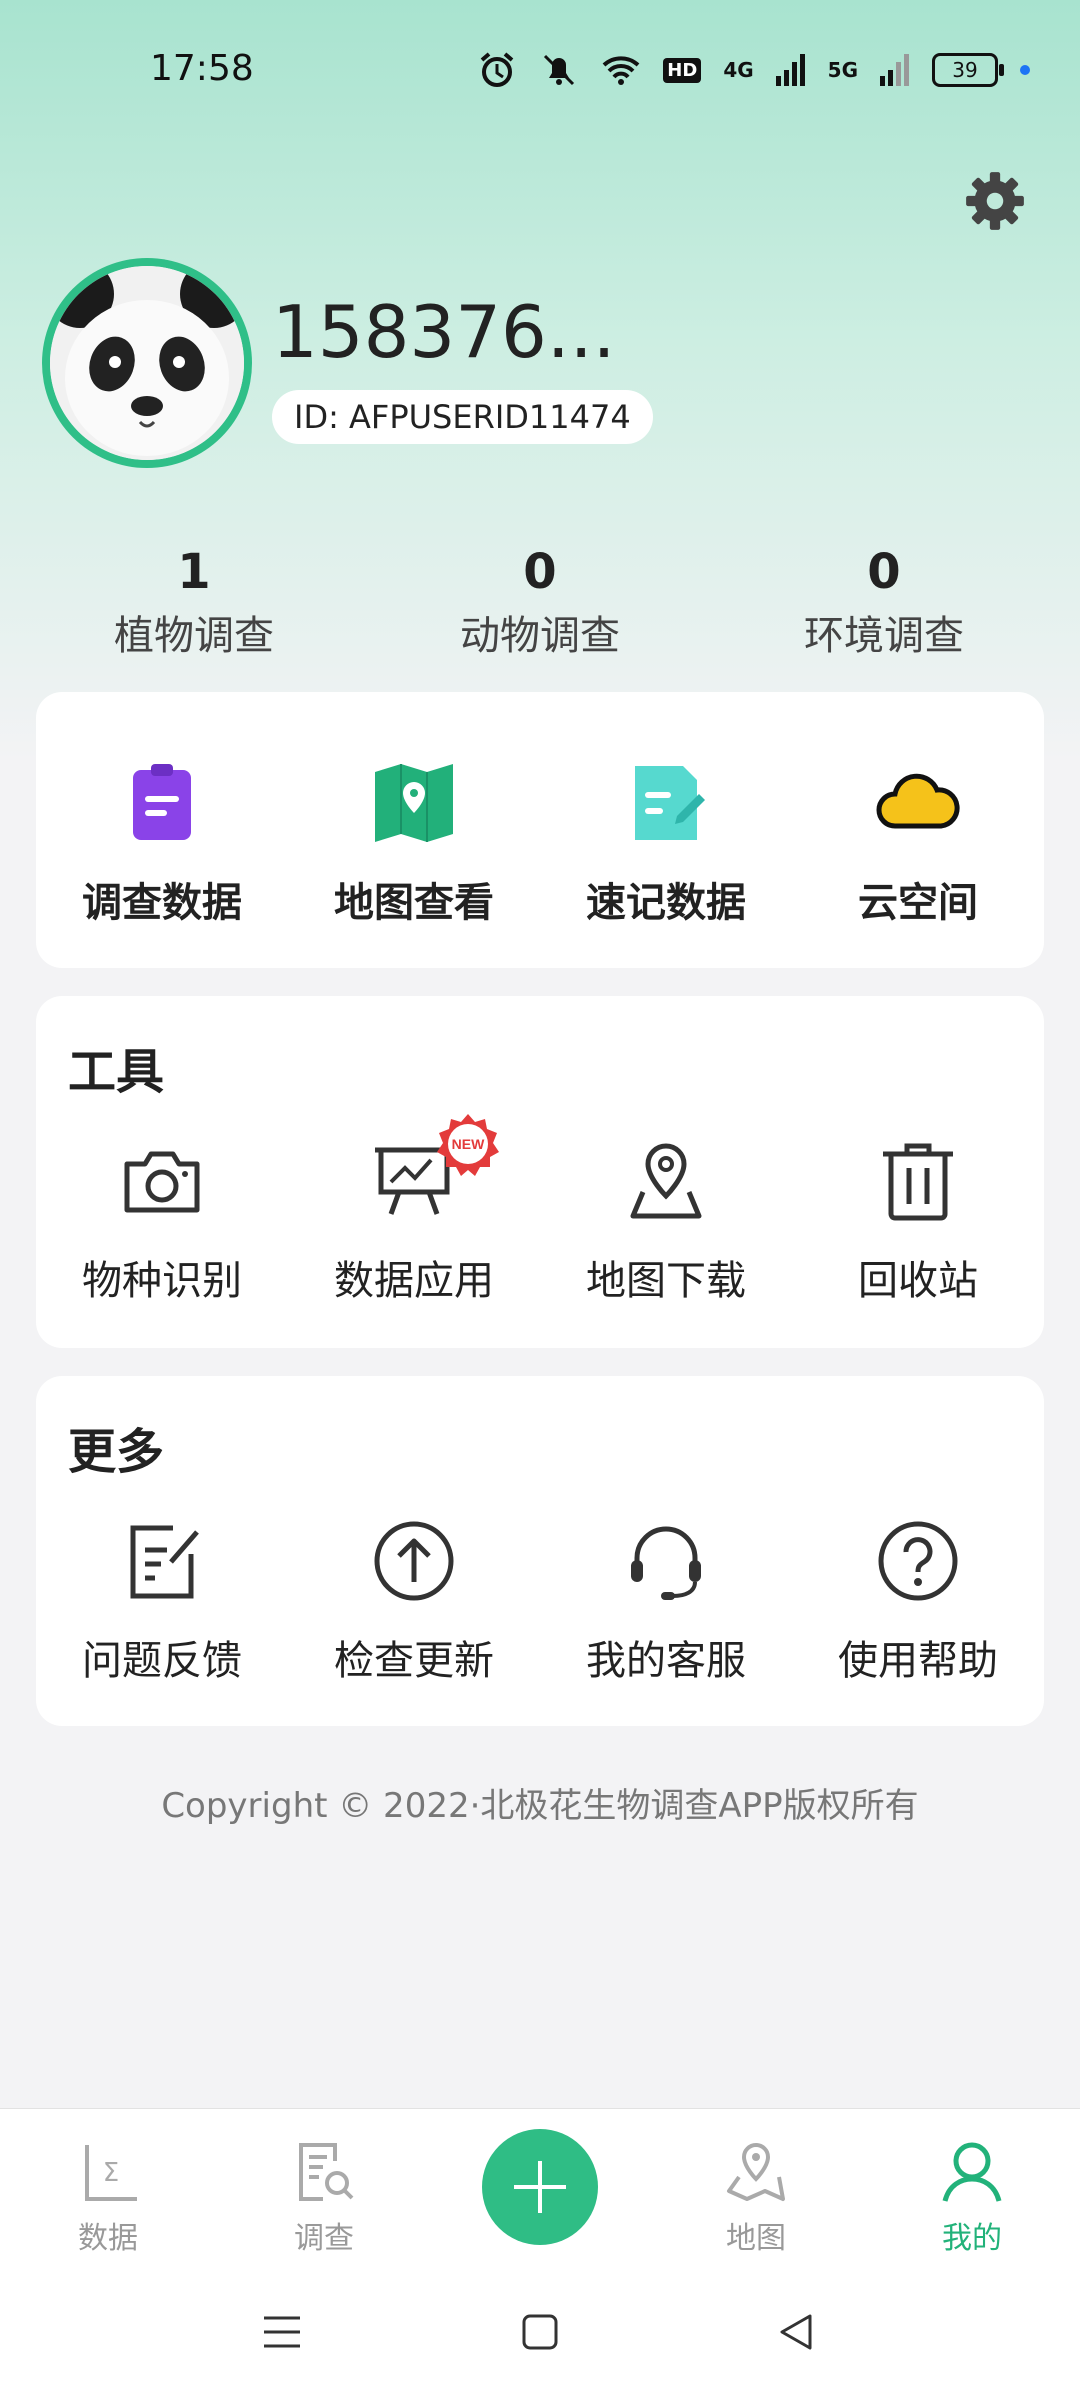 The image size is (1080, 2400). What do you see at coordinates (202, 68) in the screenshot?
I see `status-time: 17:58` at bounding box center [202, 68].